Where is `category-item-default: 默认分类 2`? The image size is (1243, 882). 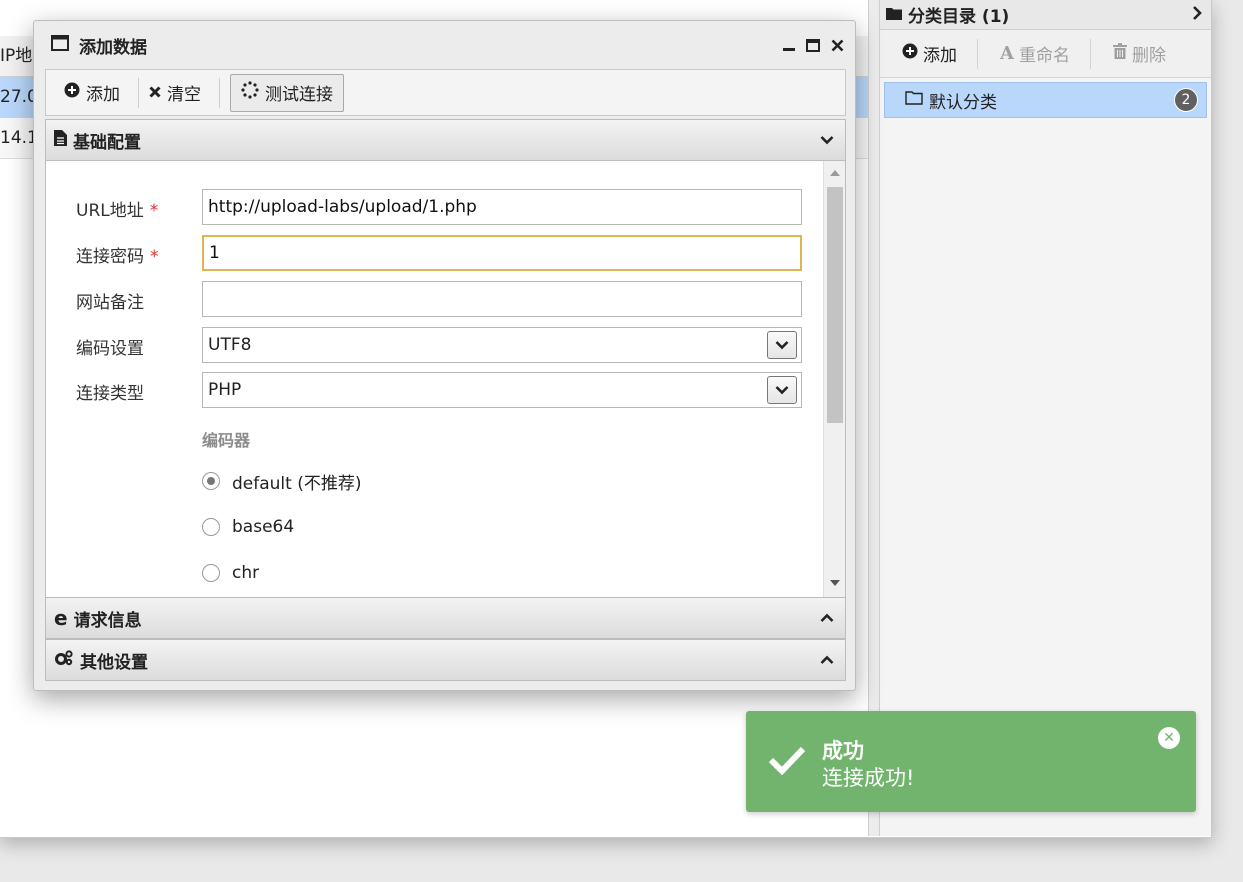
category-item-default: 默认分类 2 is located at coordinates (1045, 100).